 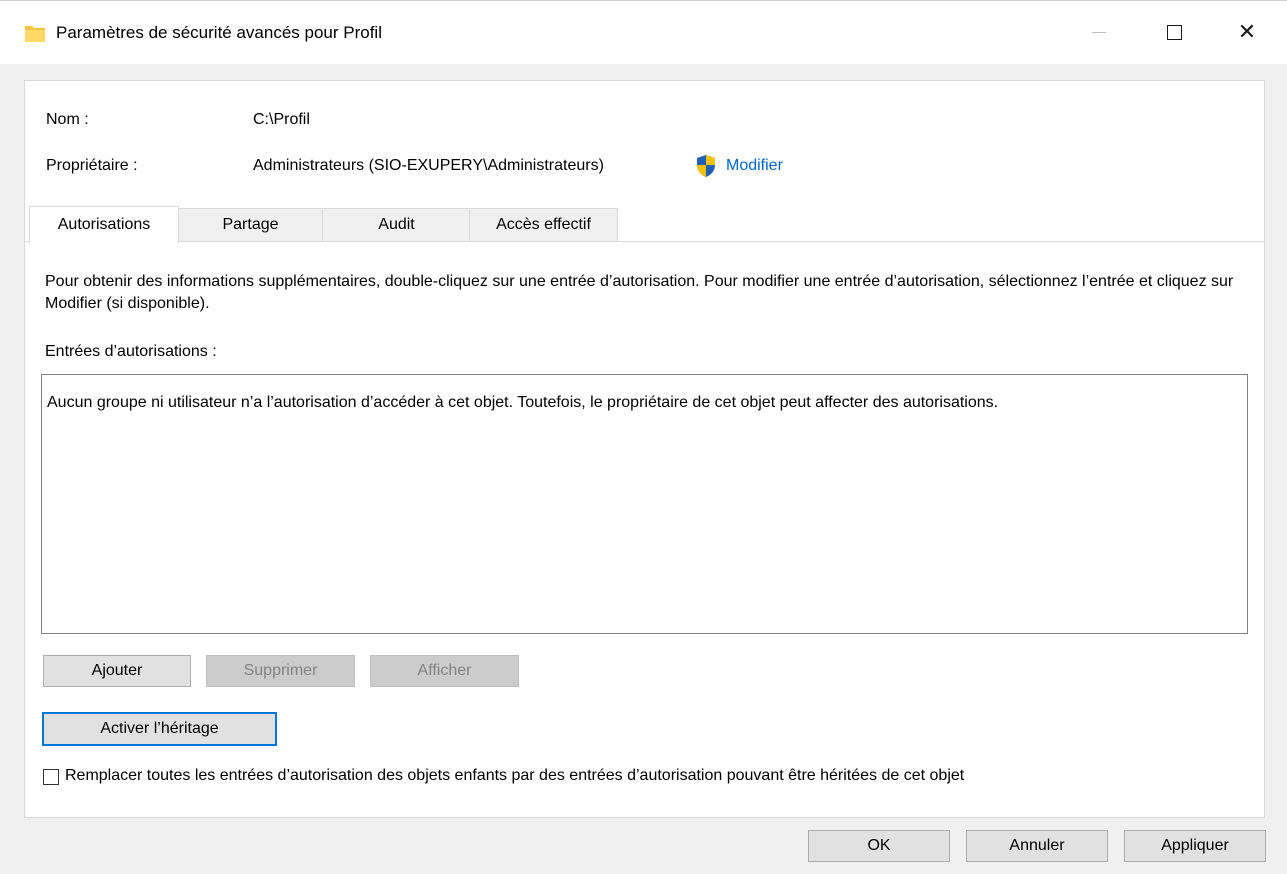 I want to click on apply-button: Appliquer, so click(x=1195, y=846).